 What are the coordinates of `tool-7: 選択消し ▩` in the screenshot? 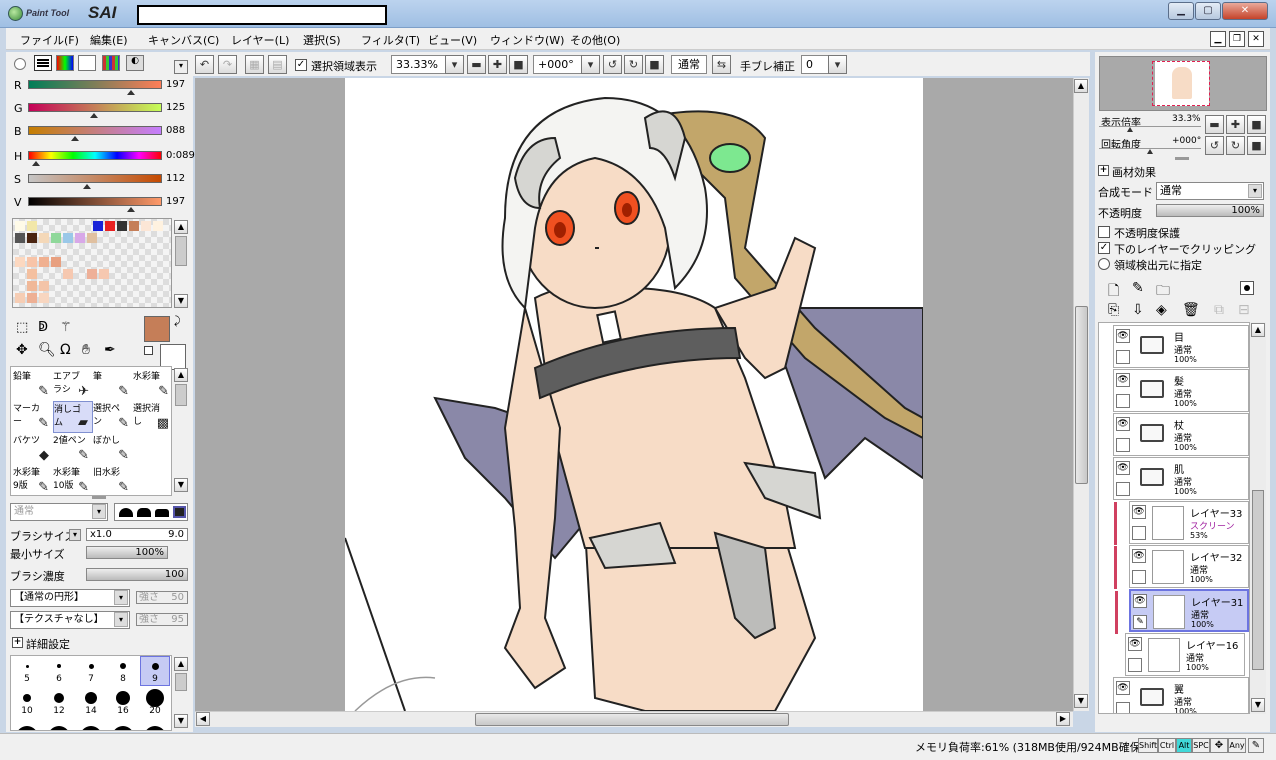 It's located at (153, 417).